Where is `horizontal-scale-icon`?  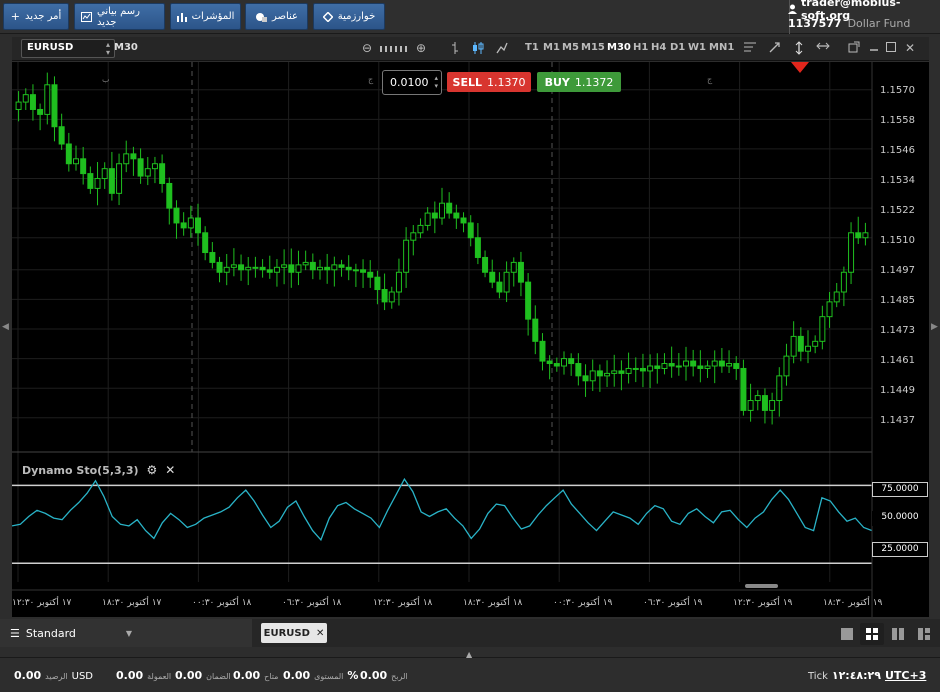 horizontal-scale-icon is located at coordinates (823, 46).